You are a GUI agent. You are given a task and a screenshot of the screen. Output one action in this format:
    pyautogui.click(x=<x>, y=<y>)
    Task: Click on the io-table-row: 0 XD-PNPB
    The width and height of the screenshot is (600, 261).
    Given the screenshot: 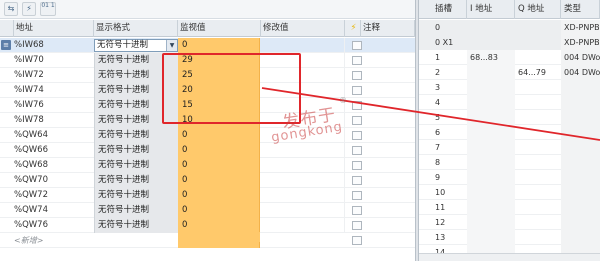 What is the action you would take?
    pyautogui.click(x=509, y=27)
    